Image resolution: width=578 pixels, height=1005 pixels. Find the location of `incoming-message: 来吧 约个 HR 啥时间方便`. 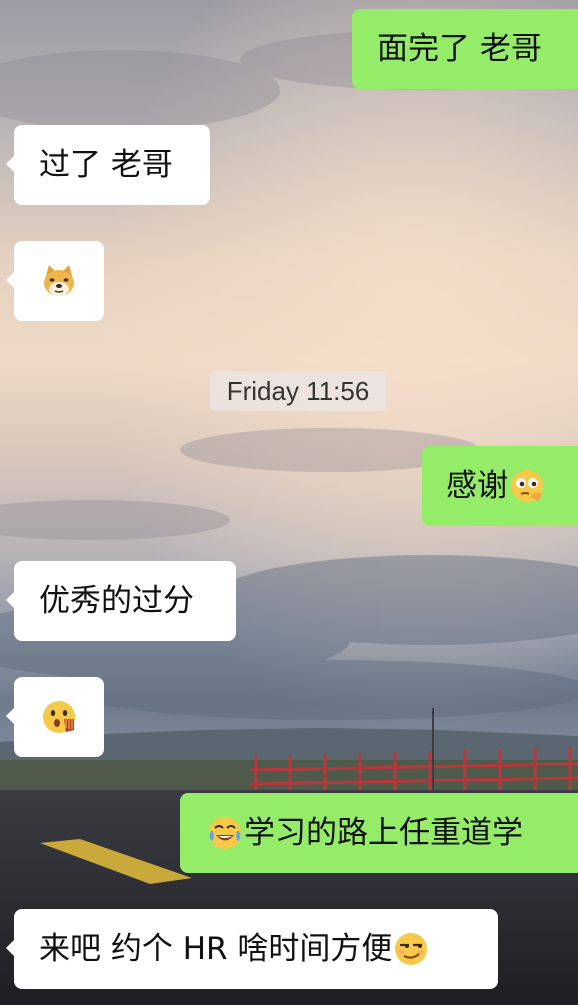

incoming-message: 来吧 约个 HR 啥时间方便 is located at coordinates (252, 949).